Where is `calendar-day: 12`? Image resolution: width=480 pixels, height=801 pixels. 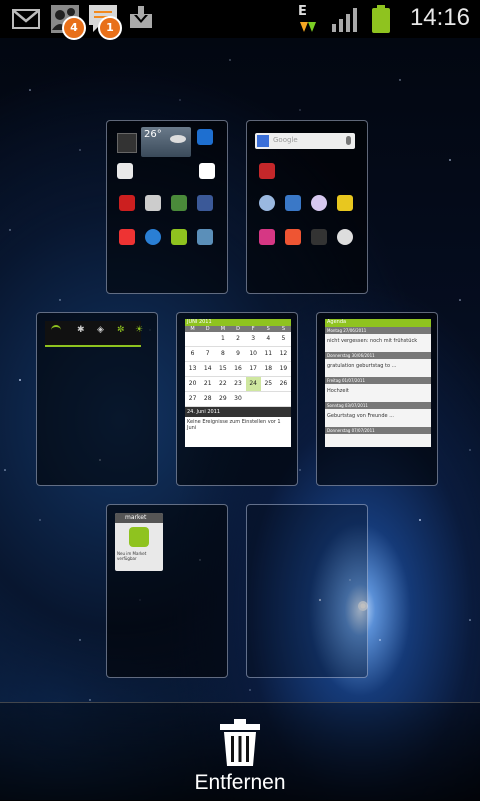
calendar-day: 12 is located at coordinates (283, 353).